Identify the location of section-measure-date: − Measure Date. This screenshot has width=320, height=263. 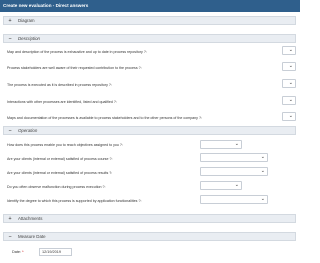
(149, 236).